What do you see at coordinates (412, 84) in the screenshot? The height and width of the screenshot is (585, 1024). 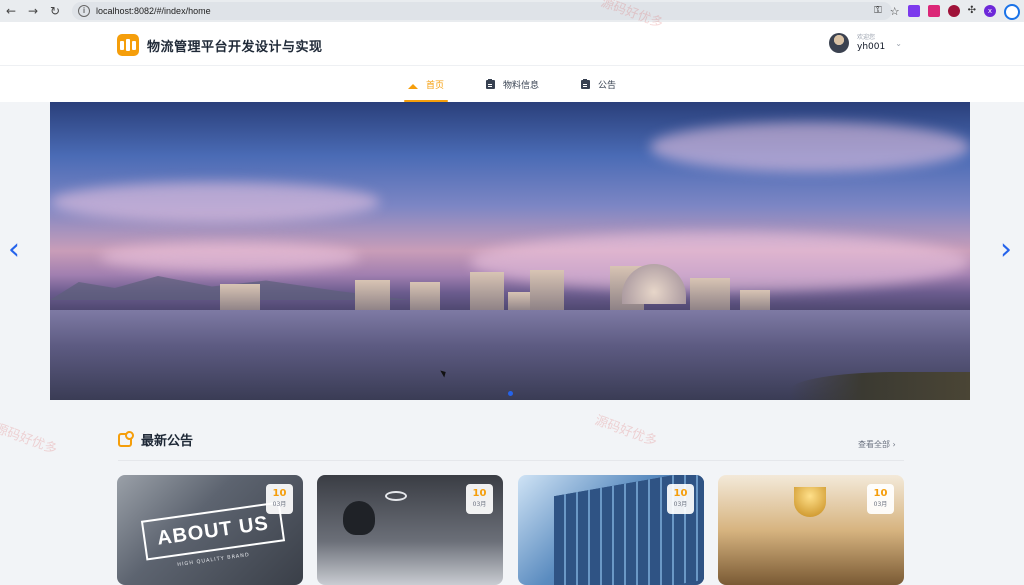 I see `home-icon` at bounding box center [412, 84].